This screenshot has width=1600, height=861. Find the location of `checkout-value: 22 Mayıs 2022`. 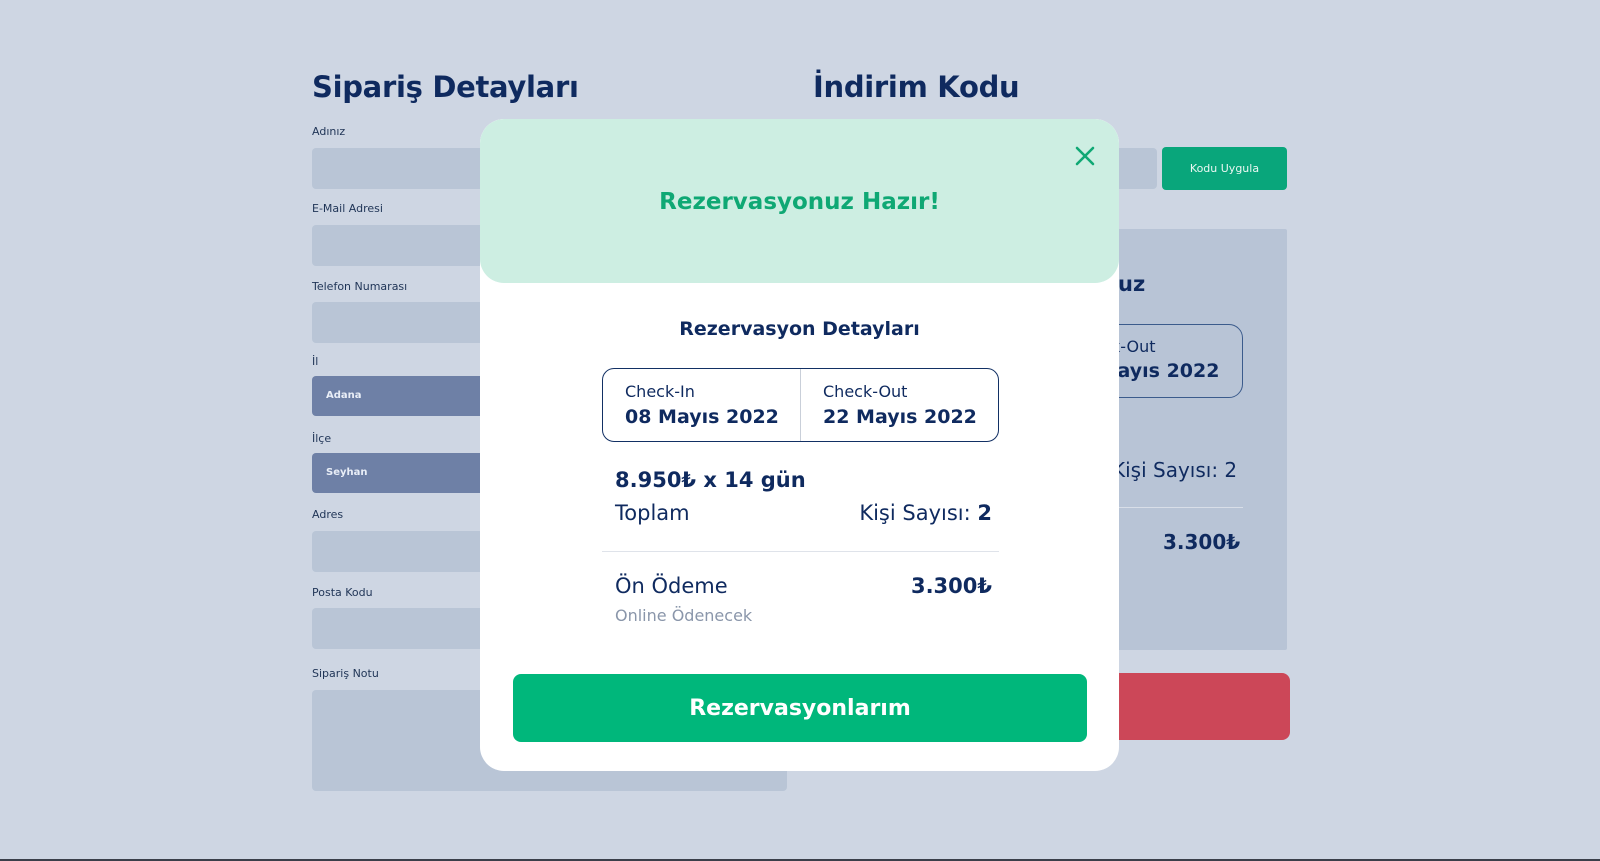

checkout-value: 22 Mayıs 2022 is located at coordinates (900, 417).